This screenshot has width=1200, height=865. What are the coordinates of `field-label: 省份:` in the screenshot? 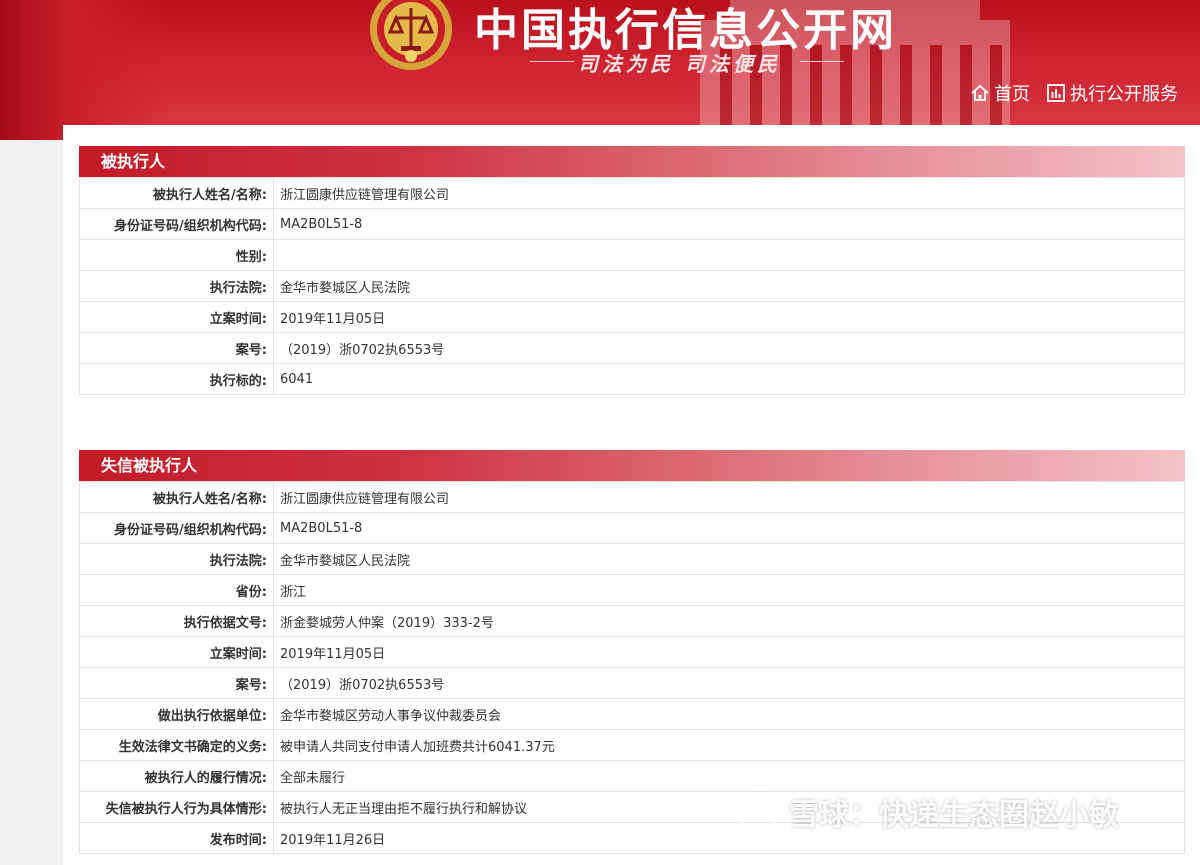 It's located at (176, 590).